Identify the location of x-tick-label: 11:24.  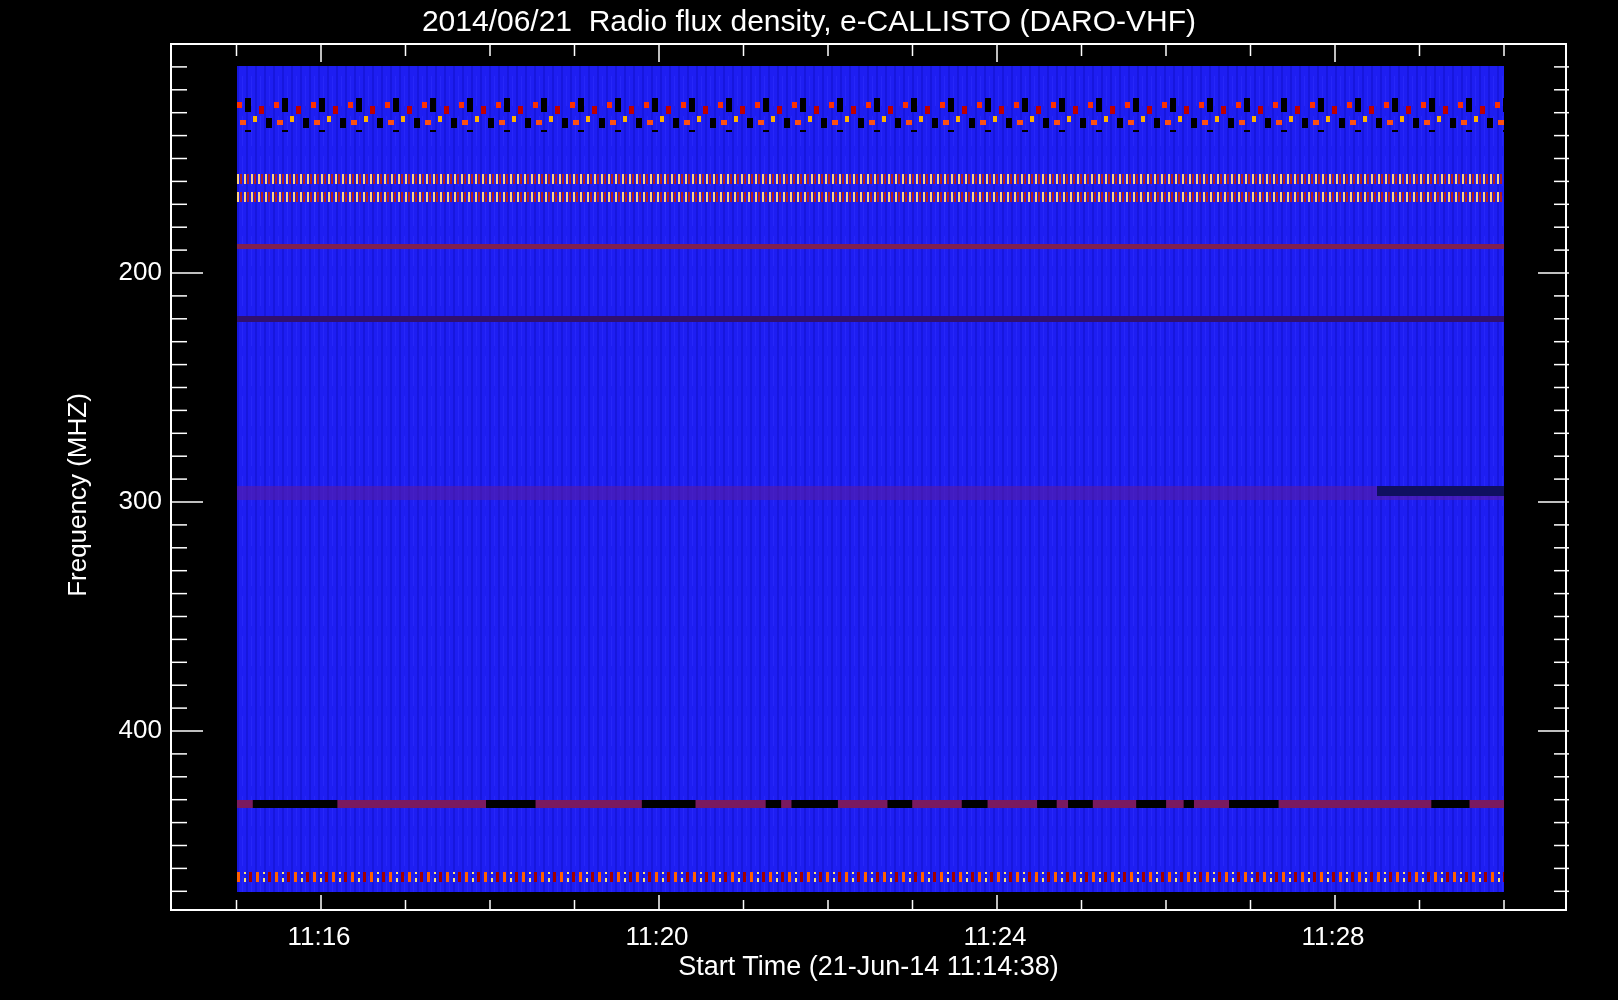
(995, 936).